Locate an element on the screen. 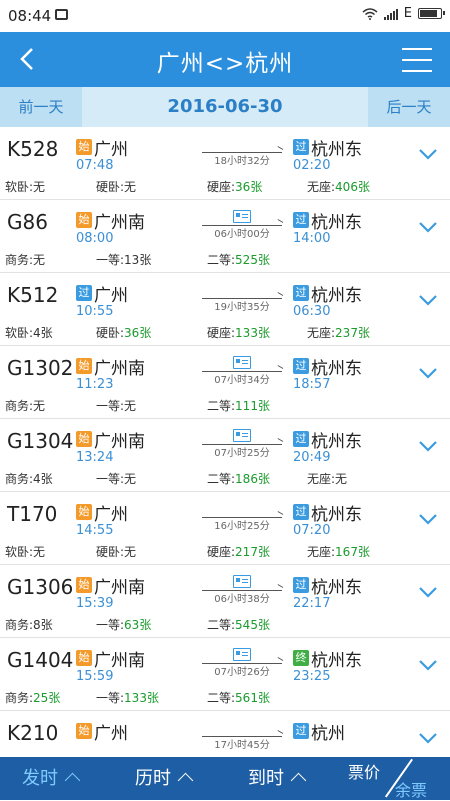 The width and height of the screenshot is (450, 801). sort-duration-tab: 历时 is located at coordinates (164, 778).